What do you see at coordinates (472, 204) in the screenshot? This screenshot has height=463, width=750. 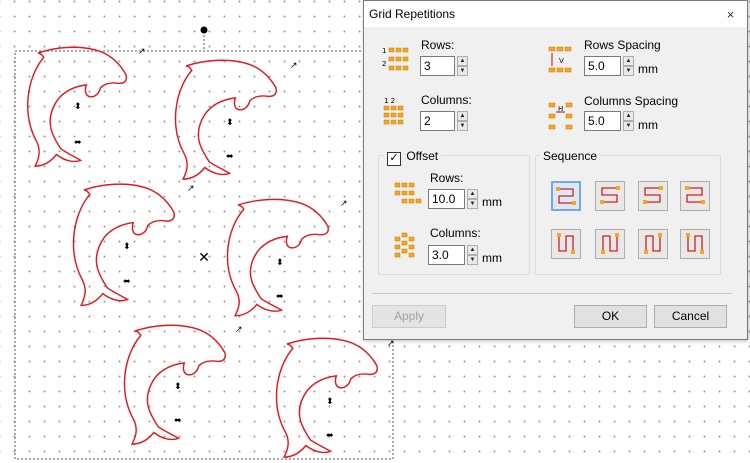 I see `offset-rows-down-arrow: ▼` at bounding box center [472, 204].